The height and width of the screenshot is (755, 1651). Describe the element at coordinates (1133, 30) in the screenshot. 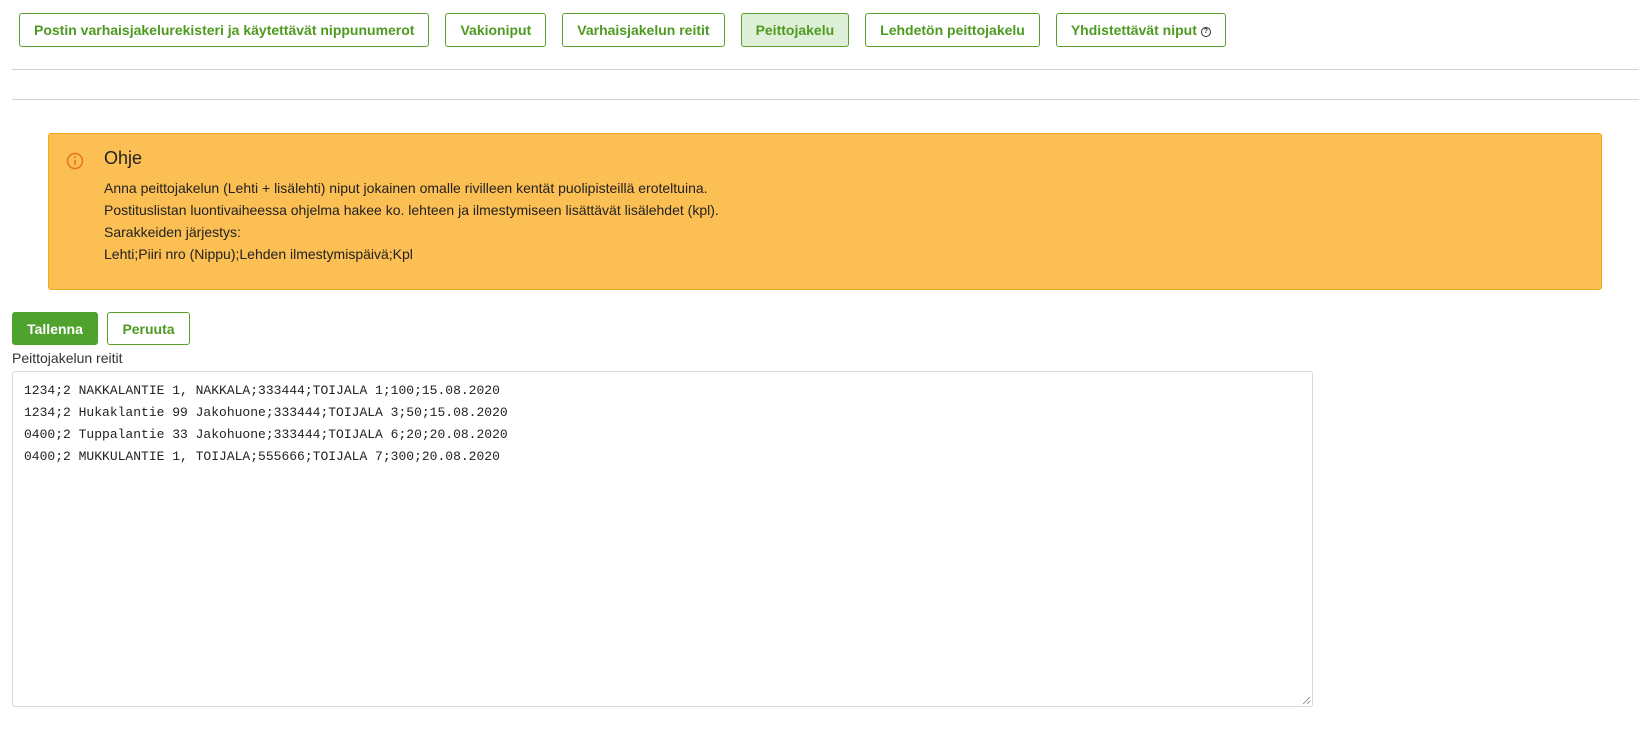

I see `tab-label: Yhdistettävät niput` at that location.